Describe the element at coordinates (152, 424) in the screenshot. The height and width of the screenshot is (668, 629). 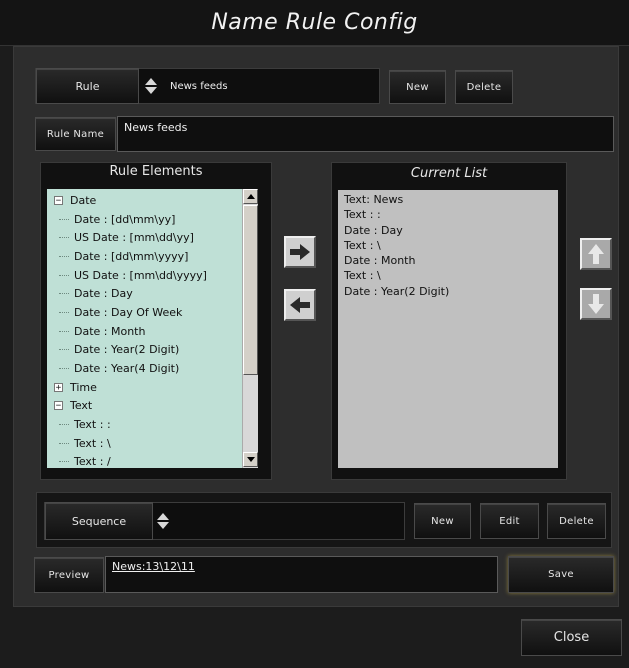
I see `tree-item: Text : :` at that location.